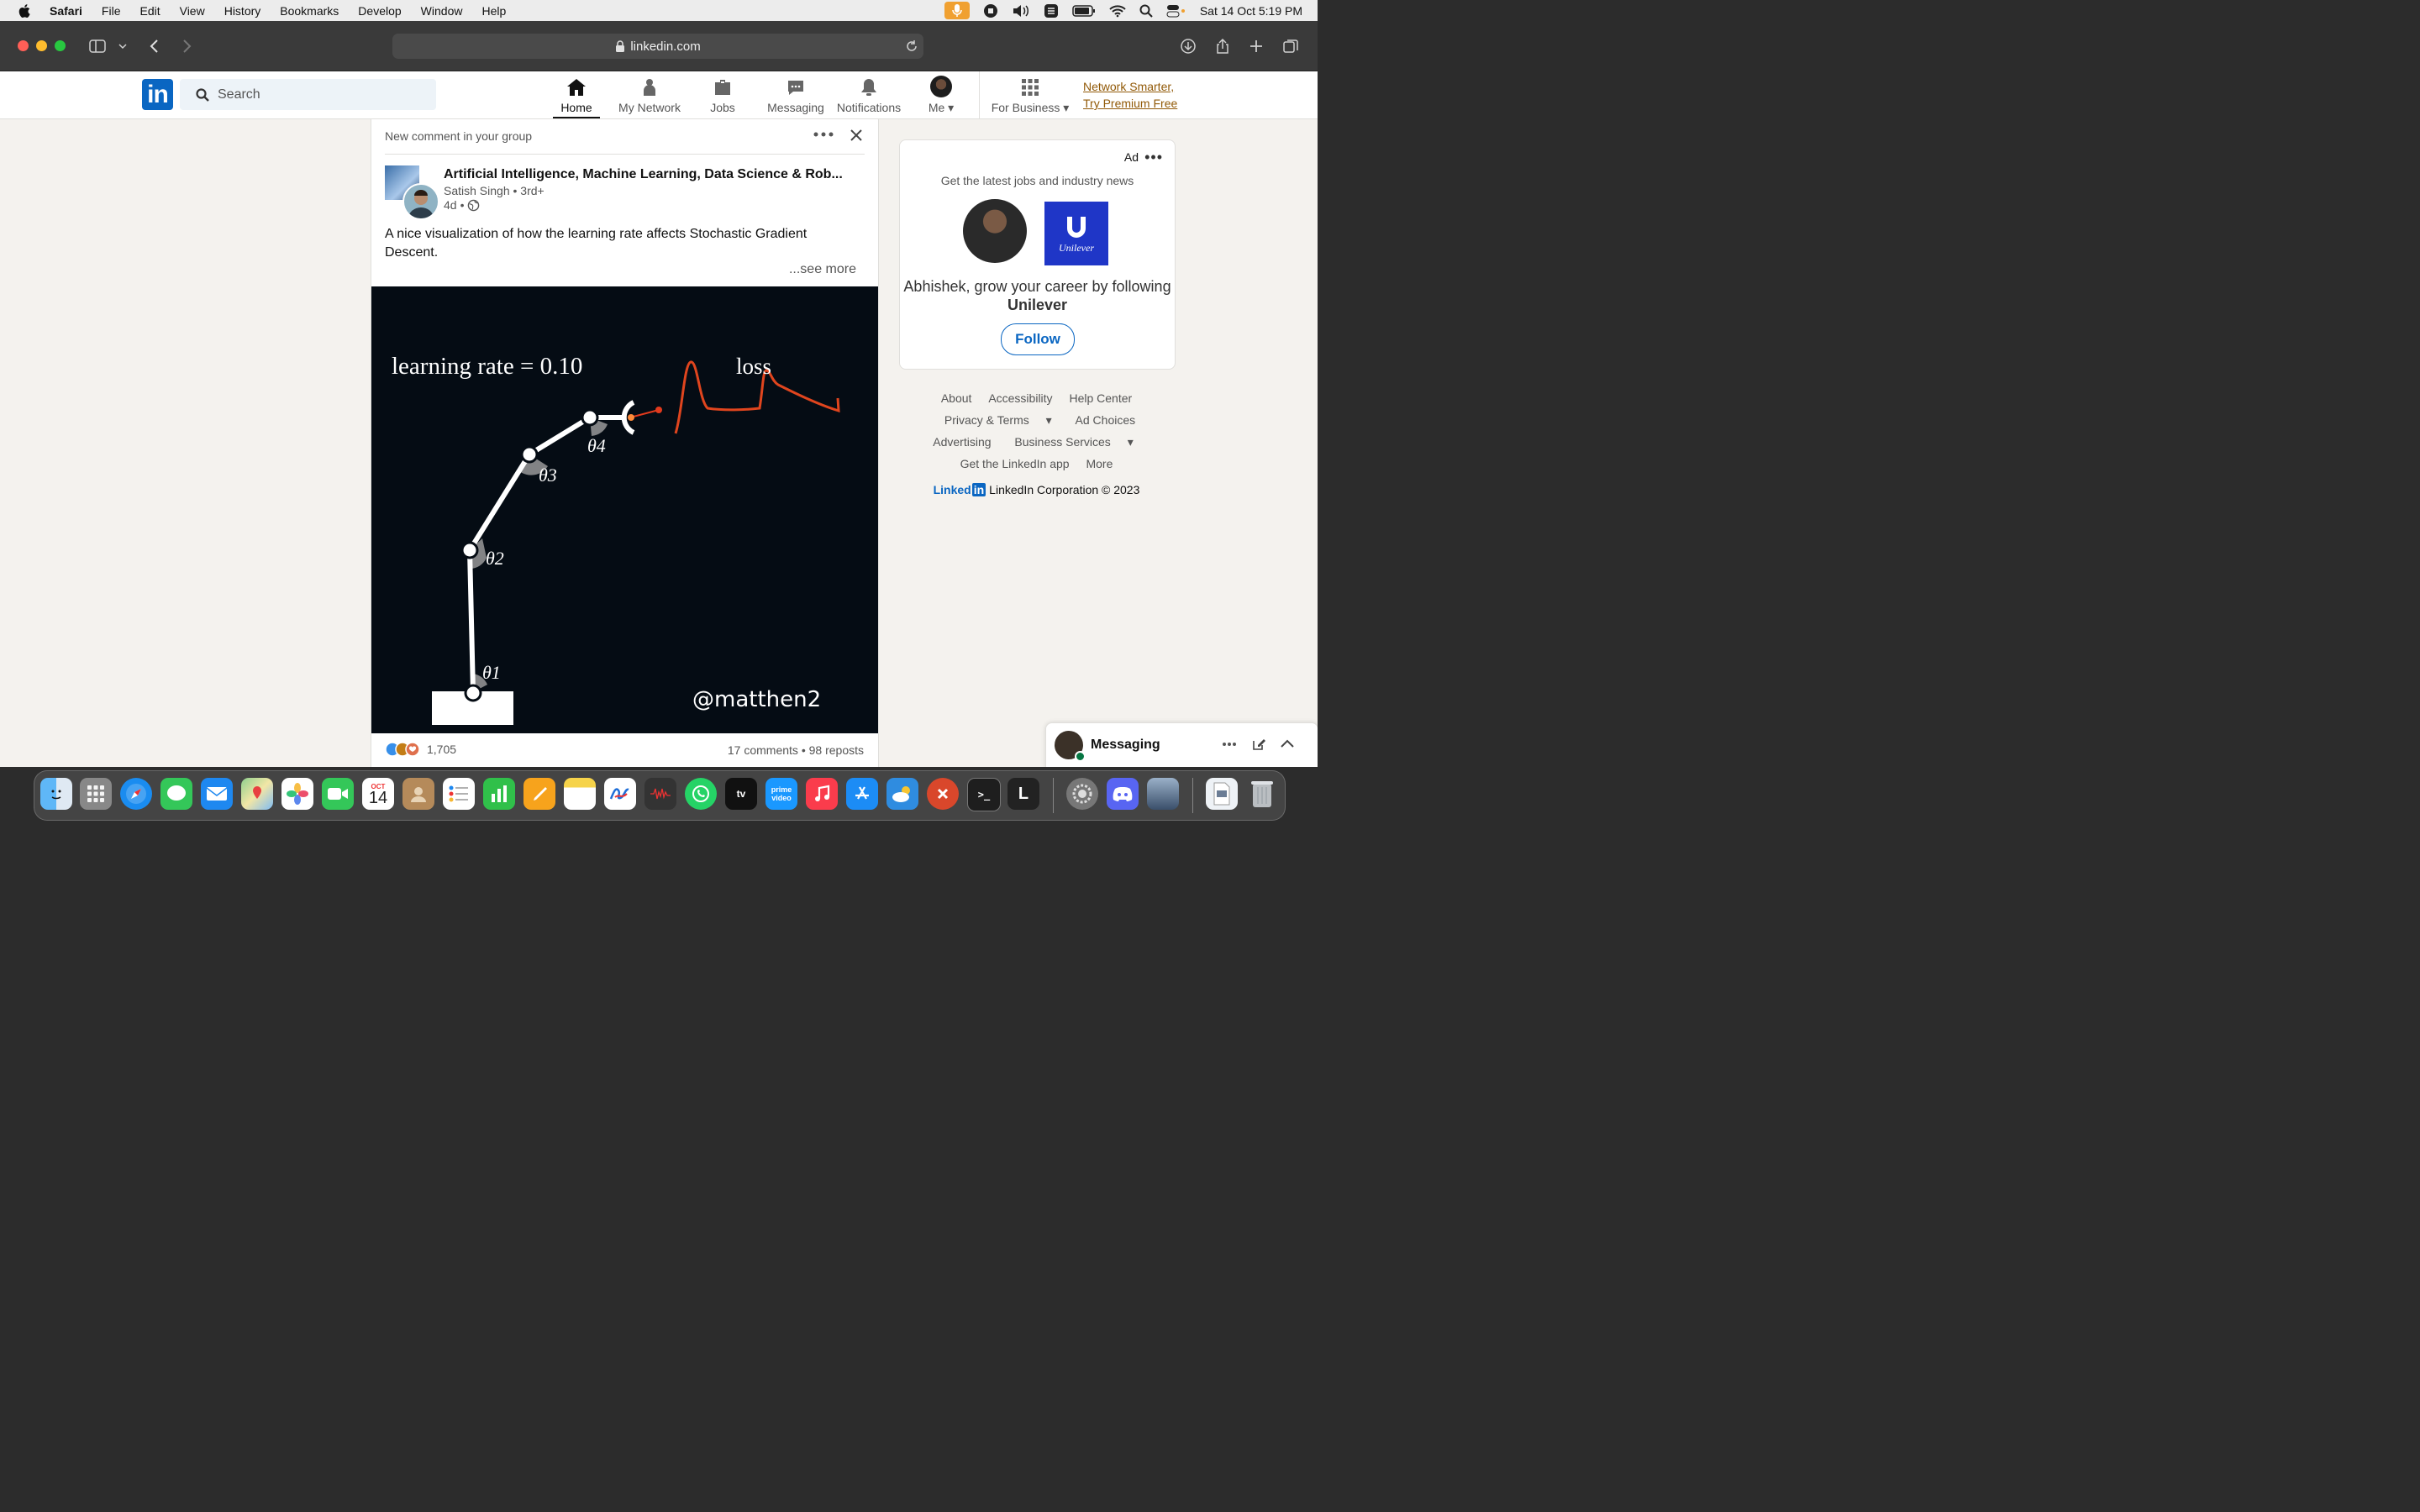 Image resolution: width=2420 pixels, height=1512 pixels. I want to click on messages-icon, so click(176, 794).